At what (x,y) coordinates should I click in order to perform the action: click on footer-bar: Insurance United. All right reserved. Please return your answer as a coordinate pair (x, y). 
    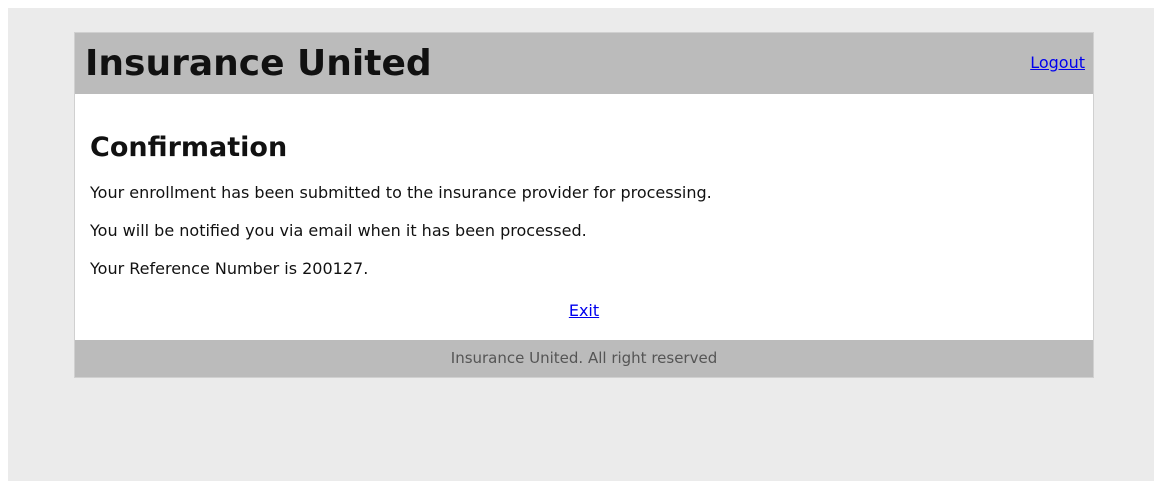
    Looking at the image, I should click on (584, 358).